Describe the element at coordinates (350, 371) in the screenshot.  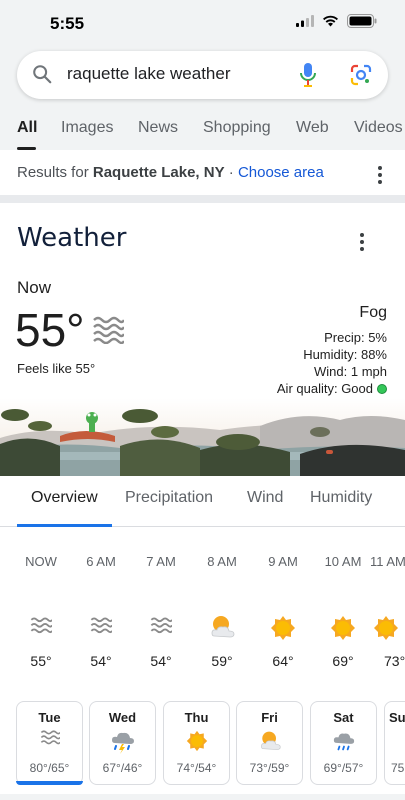
I see `wind: Wind: 1 mph` at that location.